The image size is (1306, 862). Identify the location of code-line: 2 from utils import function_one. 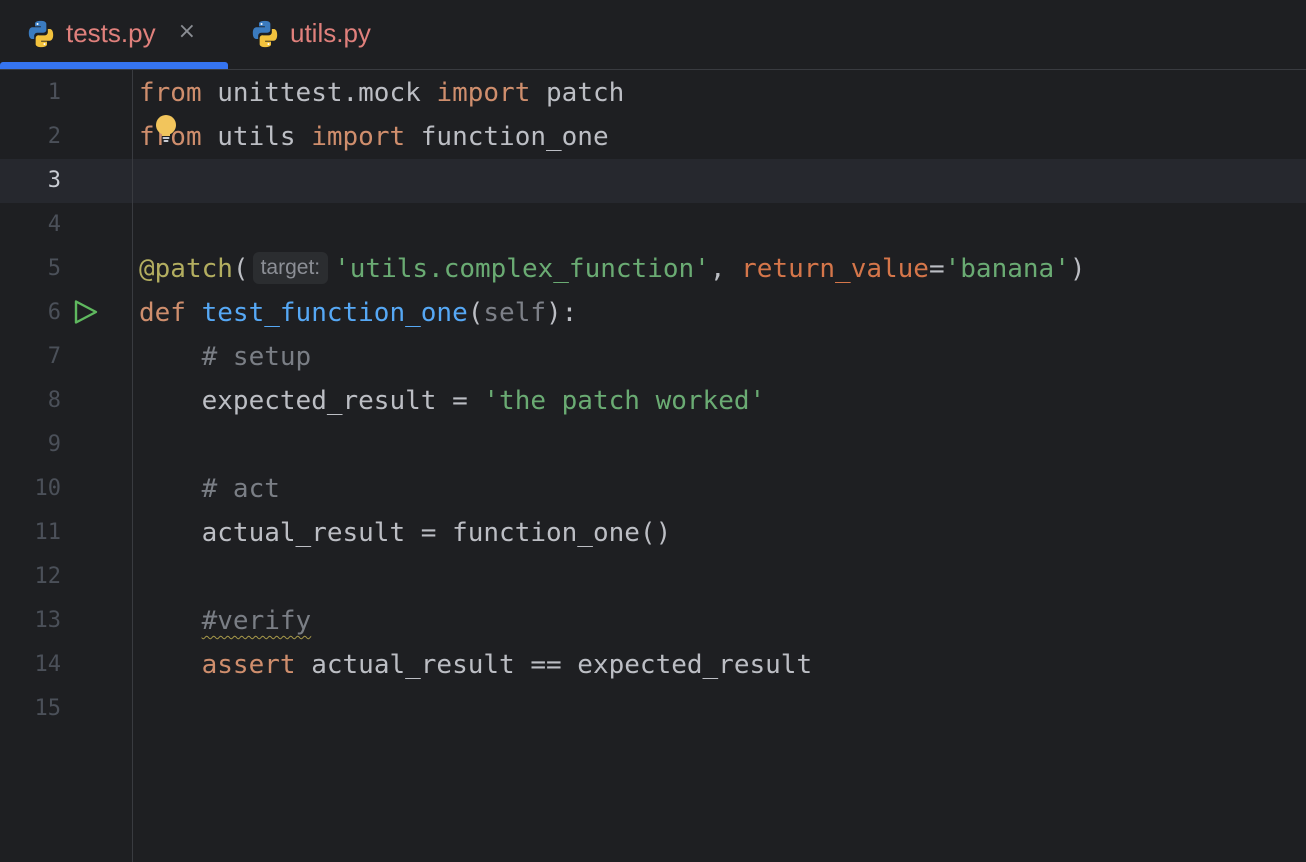
(653, 137).